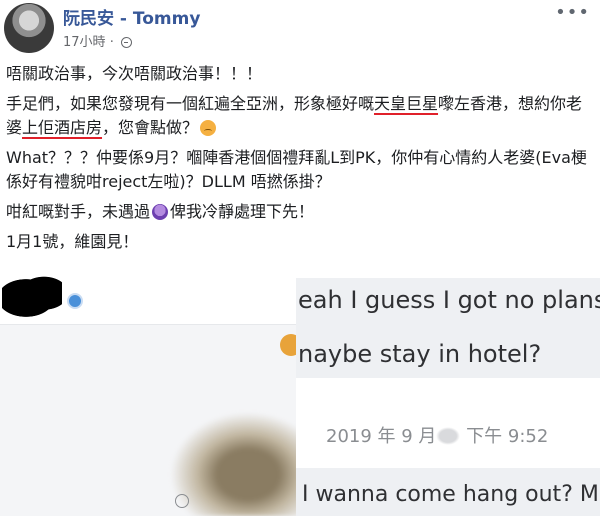 This screenshot has height=516, width=600. Describe the element at coordinates (406, 103) in the screenshot. I see `underlined-text: 天皇巨星` at that location.